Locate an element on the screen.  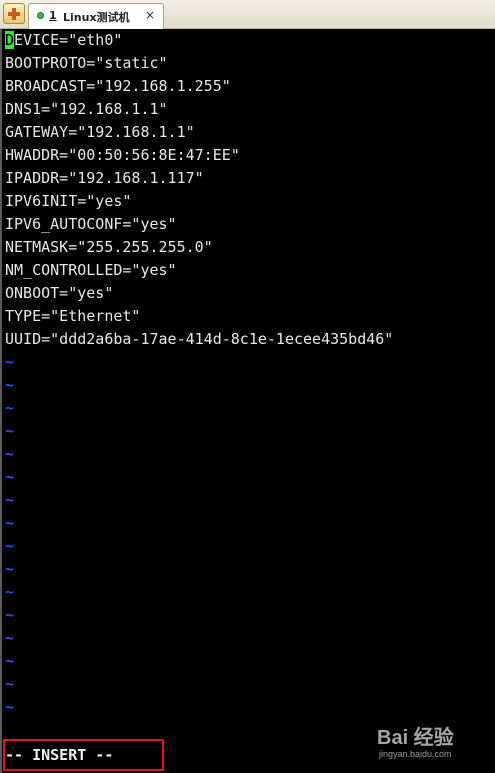
file-line: IPV6_AUTOCONF="yes" is located at coordinates (91, 224).